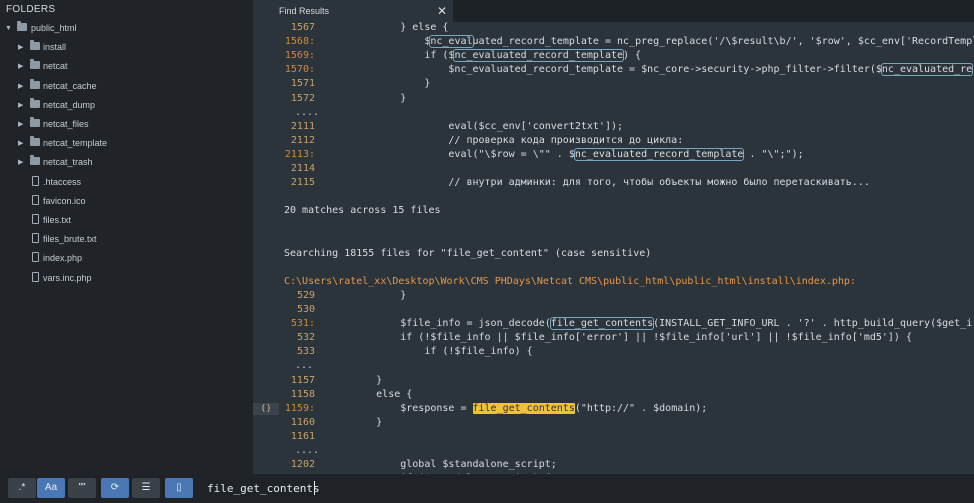 Image resolution: width=974 pixels, height=503 pixels. I want to click on folder-item: ▶ netcat_dump, so click(126, 105).